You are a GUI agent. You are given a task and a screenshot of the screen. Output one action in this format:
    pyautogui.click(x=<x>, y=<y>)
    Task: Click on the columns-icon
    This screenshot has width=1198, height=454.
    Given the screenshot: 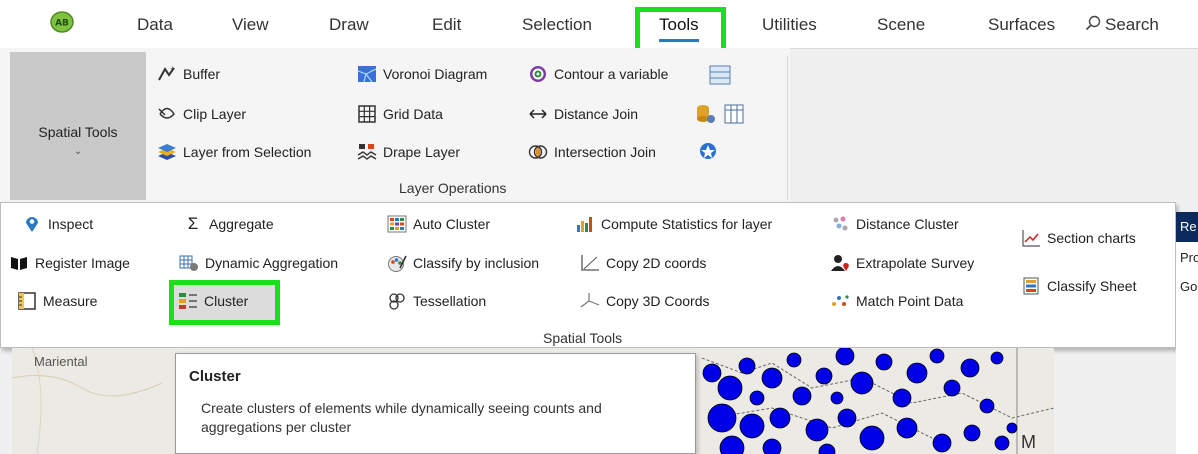 What is the action you would take?
    pyautogui.click(x=734, y=115)
    